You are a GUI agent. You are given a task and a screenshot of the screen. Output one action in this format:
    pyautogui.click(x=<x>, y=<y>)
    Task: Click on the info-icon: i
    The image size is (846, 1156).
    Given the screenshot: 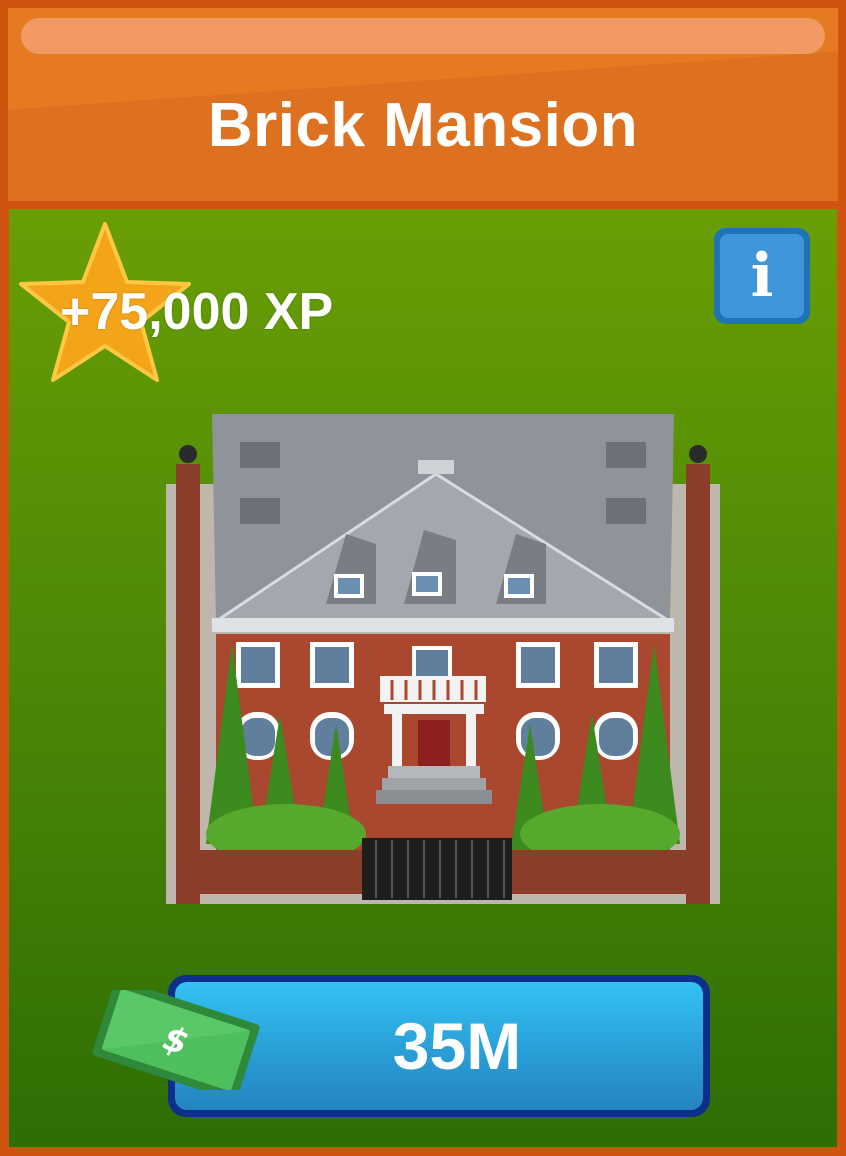 What is the action you would take?
    pyautogui.click(x=762, y=276)
    